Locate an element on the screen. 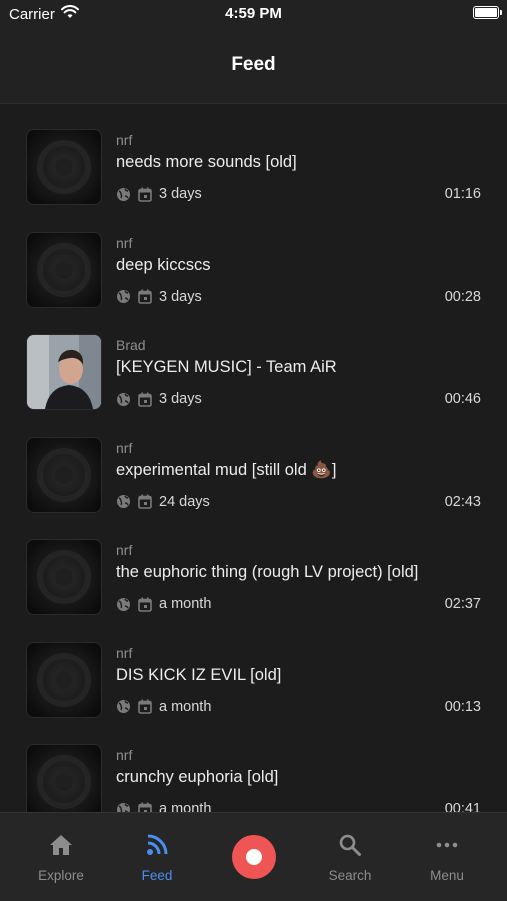 The width and height of the screenshot is (507, 901). record-button is located at coordinates (254, 857).